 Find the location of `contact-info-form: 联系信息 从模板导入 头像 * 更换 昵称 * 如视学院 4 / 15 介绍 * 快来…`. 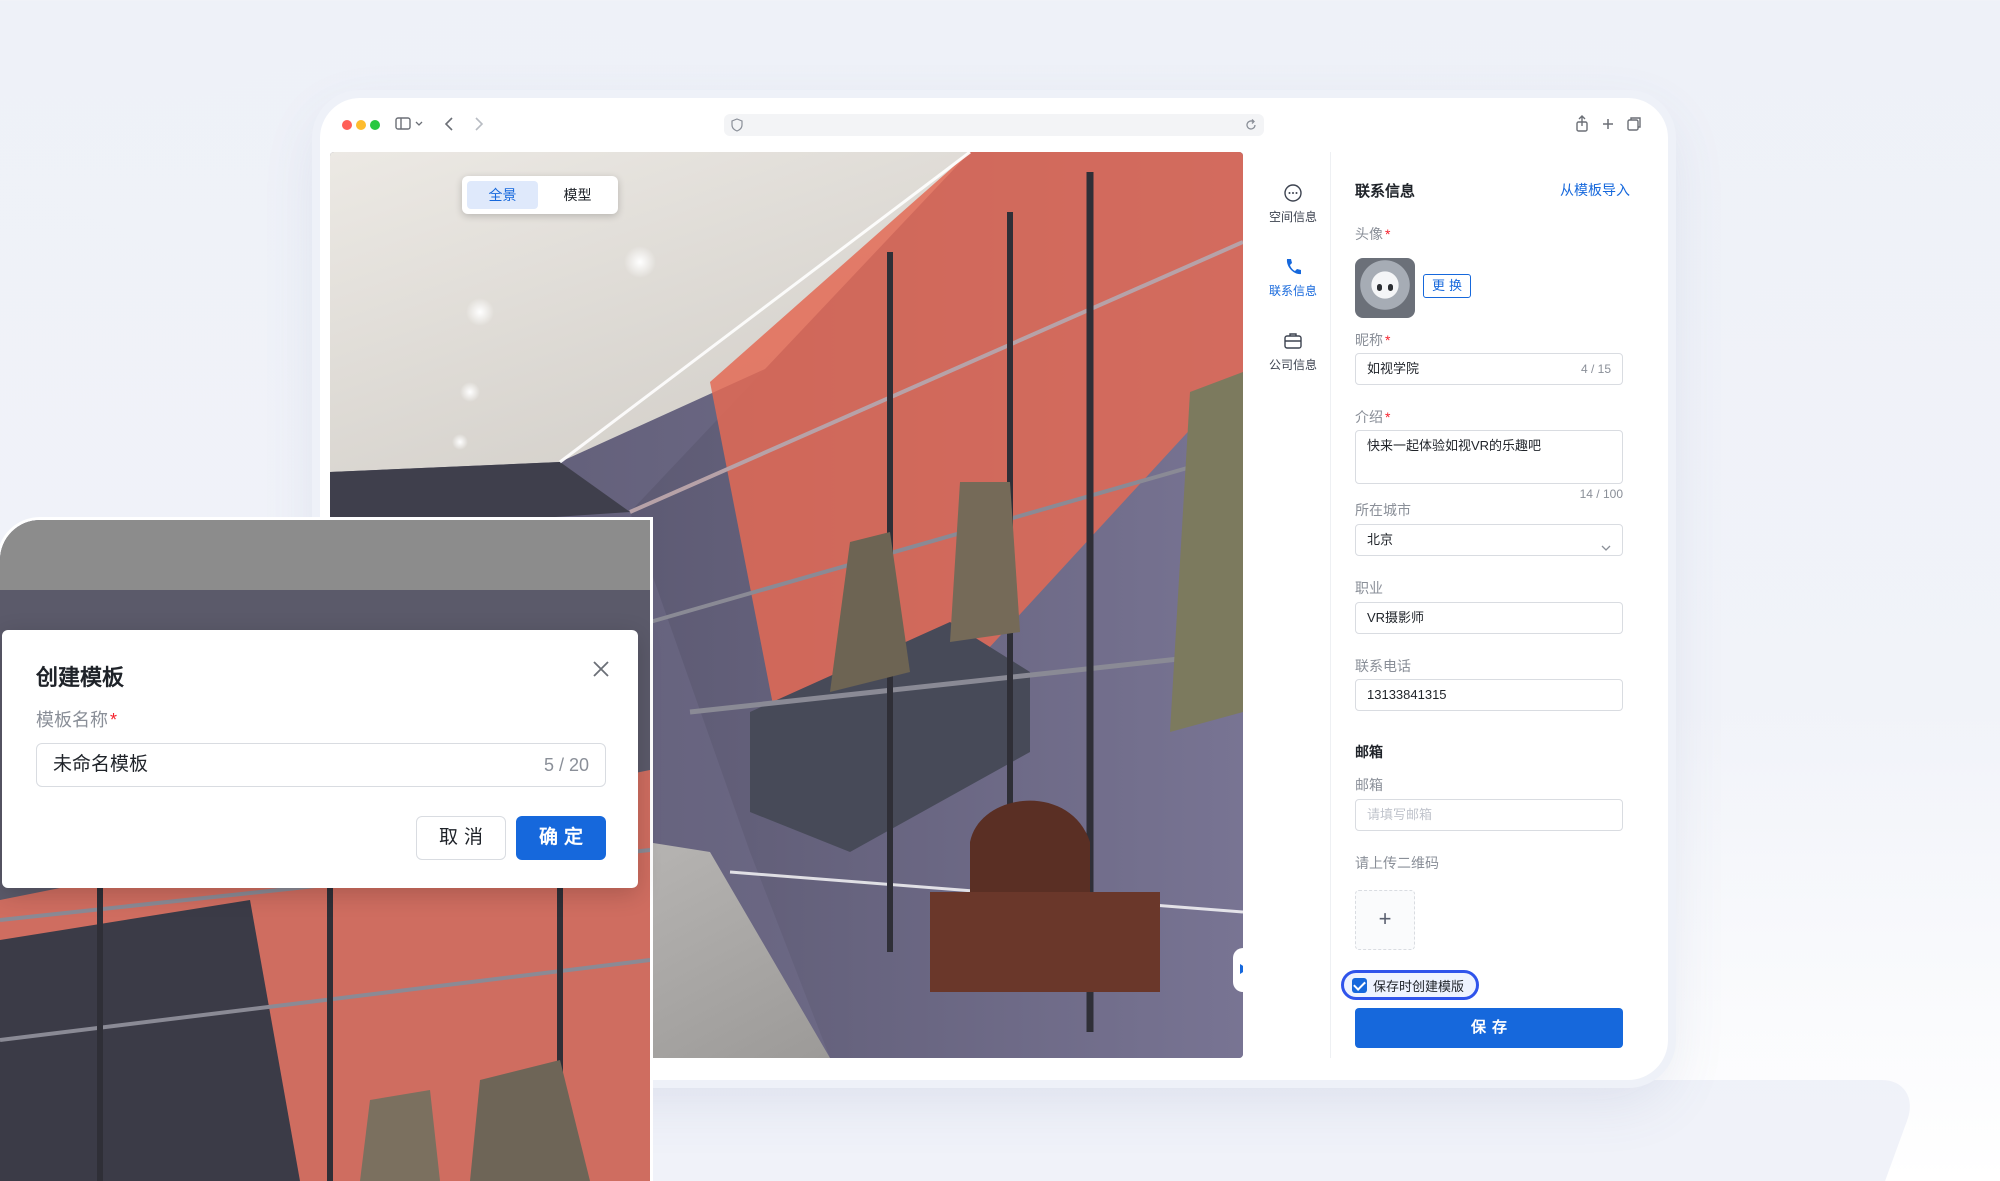

contact-info-form: 联系信息 从模板导入 头像 * 更换 昵称 * 如视学院 4 / 15 介绍 * 快来… is located at coordinates (1499, 605).